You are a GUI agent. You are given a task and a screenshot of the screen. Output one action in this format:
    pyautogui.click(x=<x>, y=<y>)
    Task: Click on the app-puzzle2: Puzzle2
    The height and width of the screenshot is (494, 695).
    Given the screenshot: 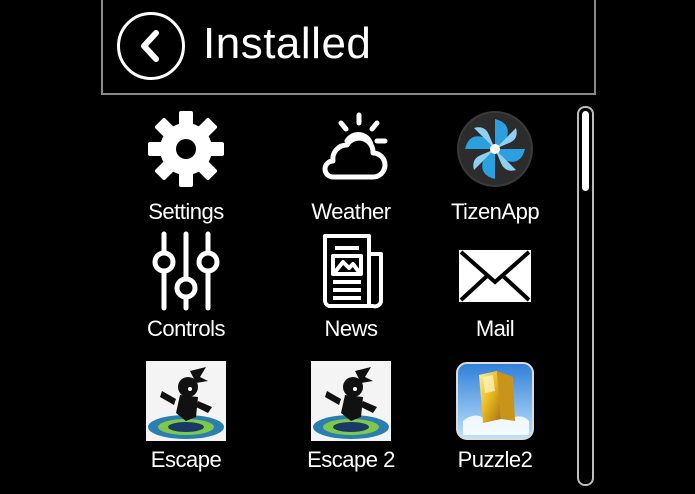 What is the action you would take?
    pyautogui.click(x=495, y=416)
    